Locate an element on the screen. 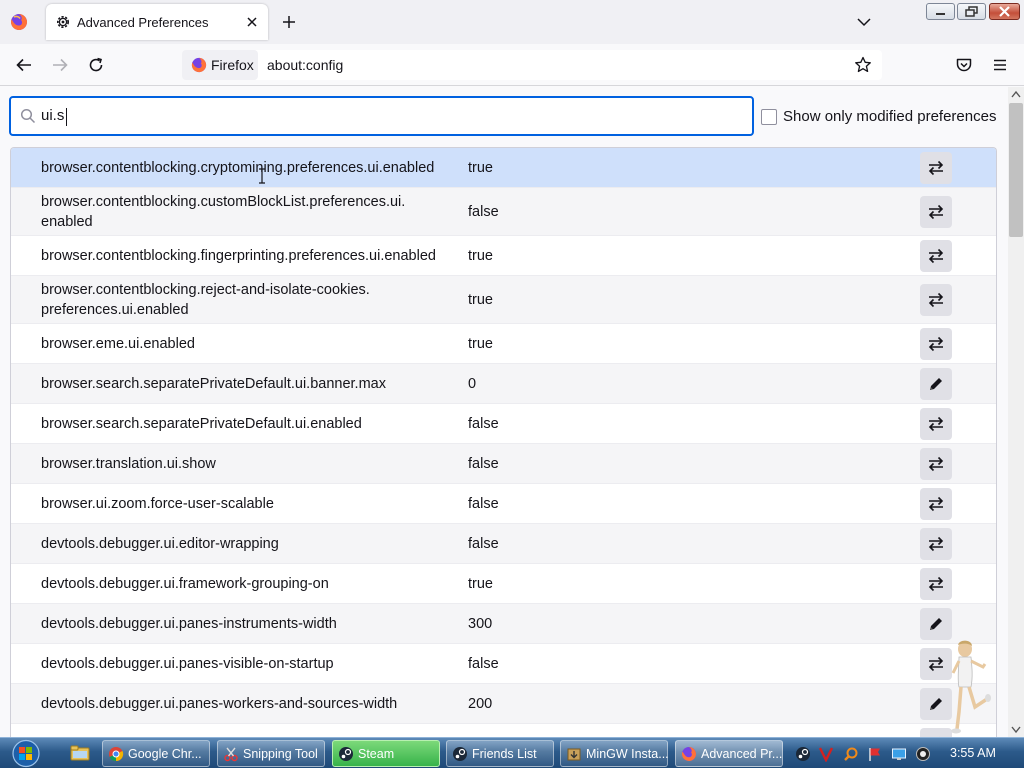  search-box is located at coordinates (381, 116).